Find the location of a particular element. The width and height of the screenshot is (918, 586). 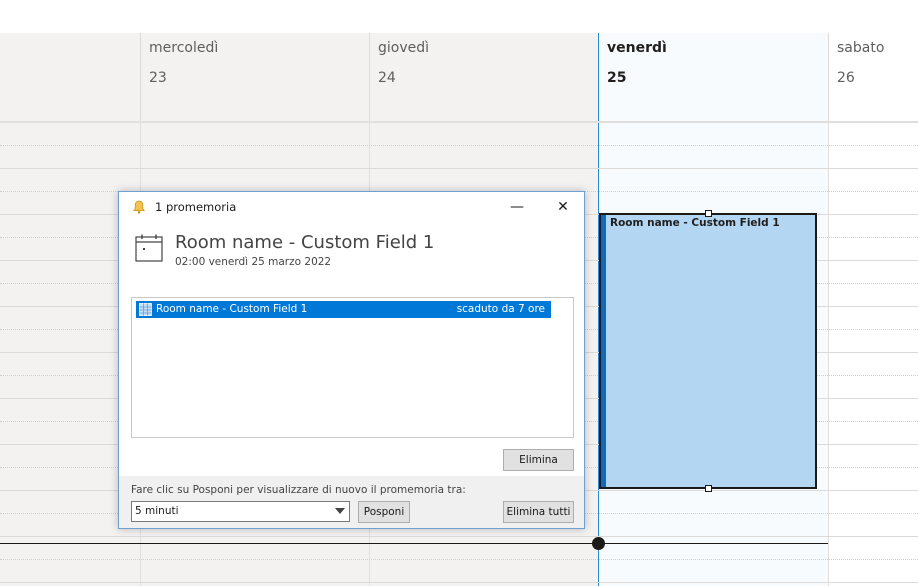

current-time-line is located at coordinates (414, 543).